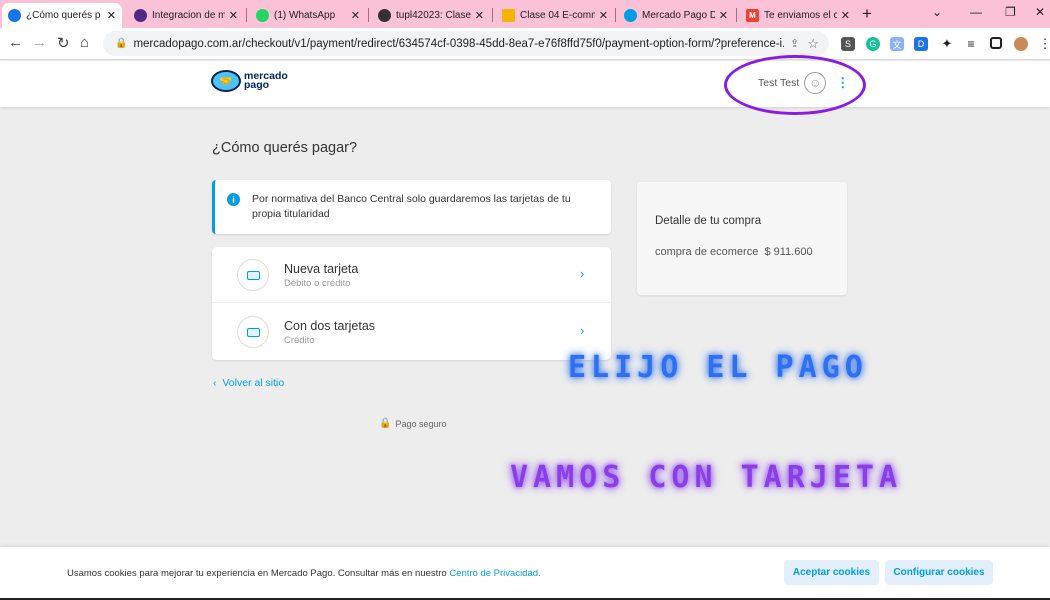 The width and height of the screenshot is (1050, 600). I want to click on mp-header: 🤝 mercado pago Test Test ☺ ⋮, so click(525, 84).